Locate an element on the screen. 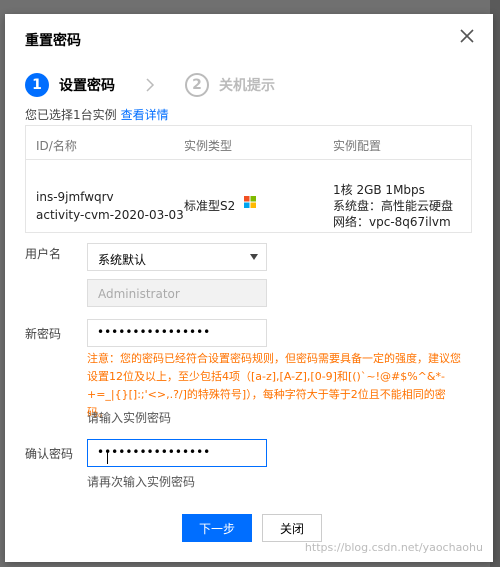 This screenshot has width=500, height=567. new-password-input: •••••••••••••••• is located at coordinates (177, 333).